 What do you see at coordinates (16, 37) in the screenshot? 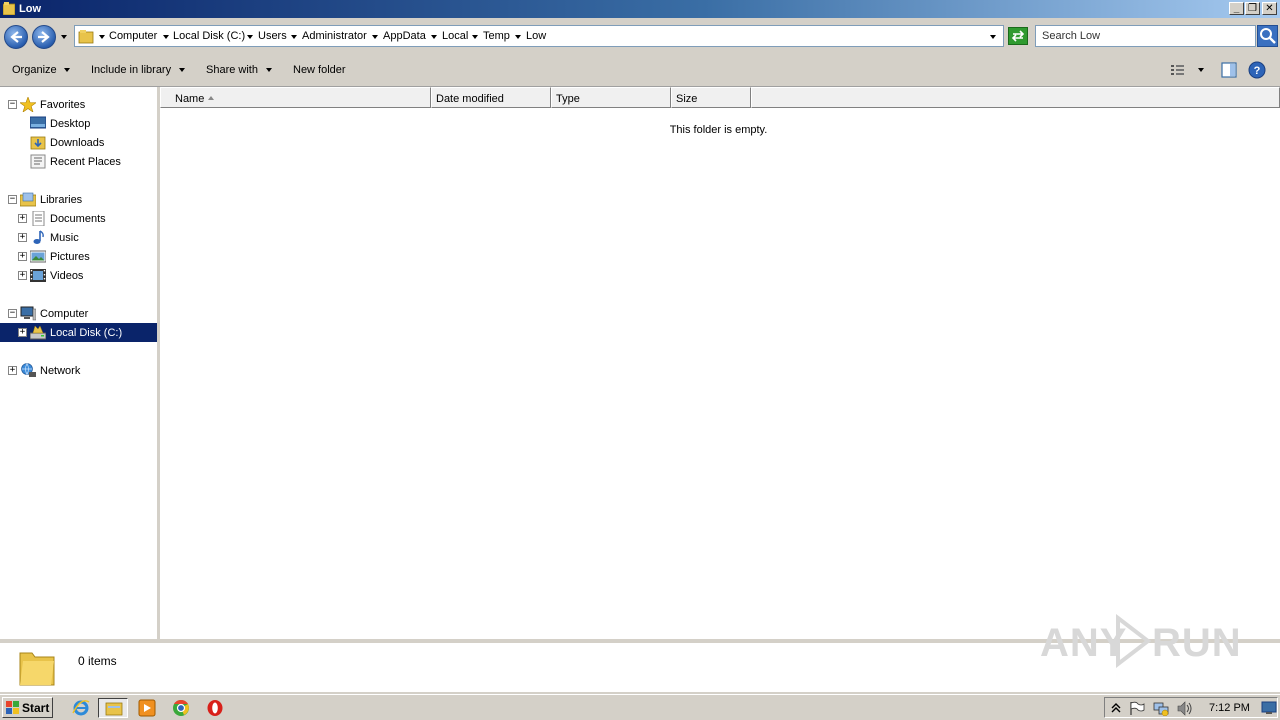
I see `back-button` at bounding box center [16, 37].